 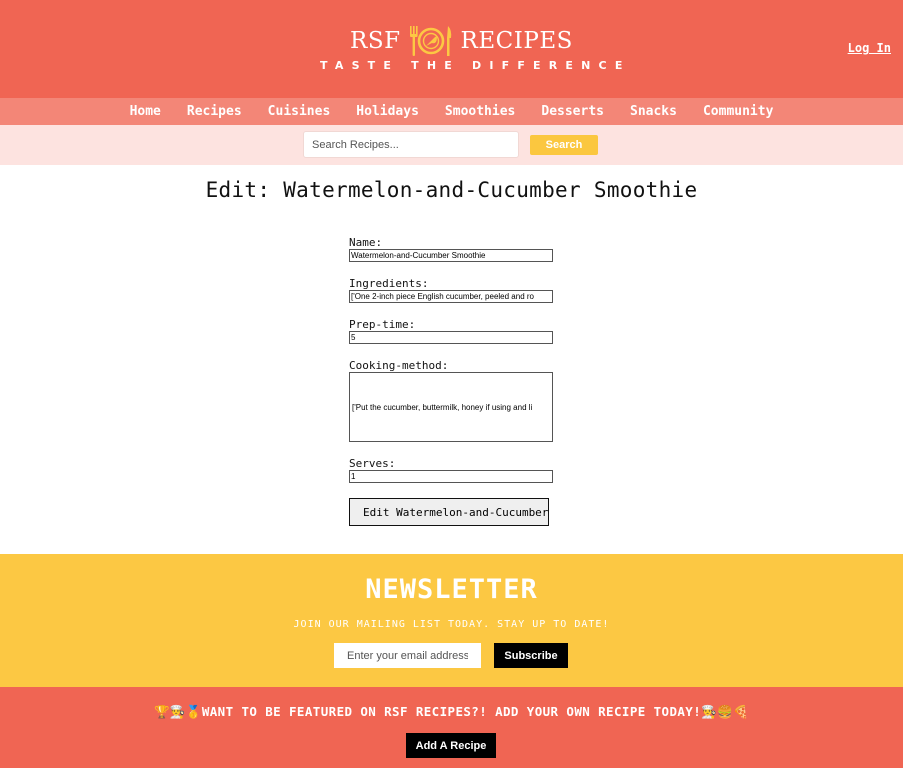 What do you see at coordinates (451, 190) in the screenshot?
I see `page-title: Edit: Watermelon-and-Cucumber Smoothie` at bounding box center [451, 190].